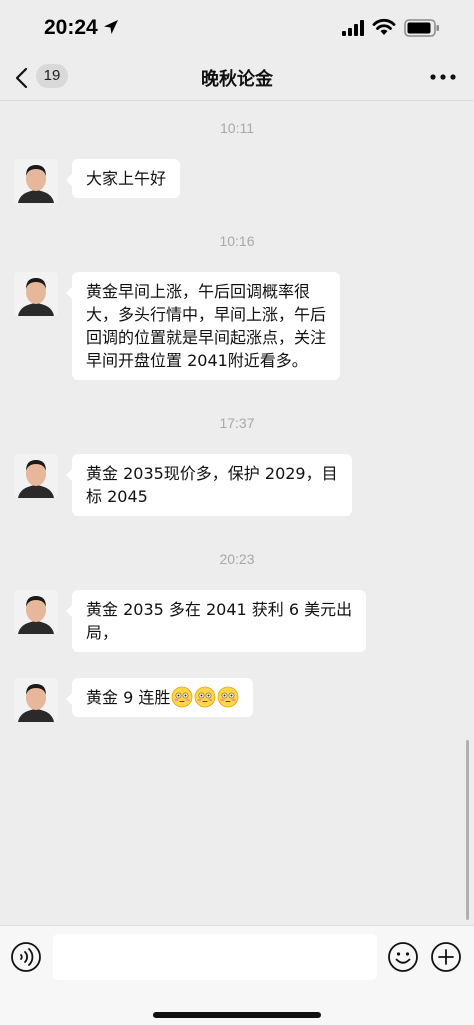 The height and width of the screenshot is (1025, 474). What do you see at coordinates (219, 609) in the screenshot?
I see `message-text-line: 黄金 2035 多在 2041 获利 6 美元出` at bounding box center [219, 609].